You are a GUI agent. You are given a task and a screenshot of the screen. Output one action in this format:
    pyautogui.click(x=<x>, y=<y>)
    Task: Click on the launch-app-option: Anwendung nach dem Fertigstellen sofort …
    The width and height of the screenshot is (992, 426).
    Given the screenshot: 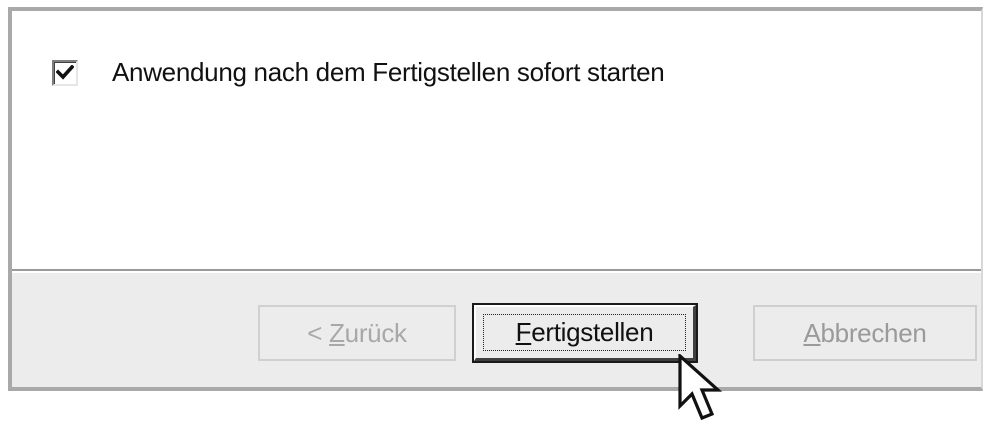 What is the action you would take?
    pyautogui.click(x=358, y=72)
    